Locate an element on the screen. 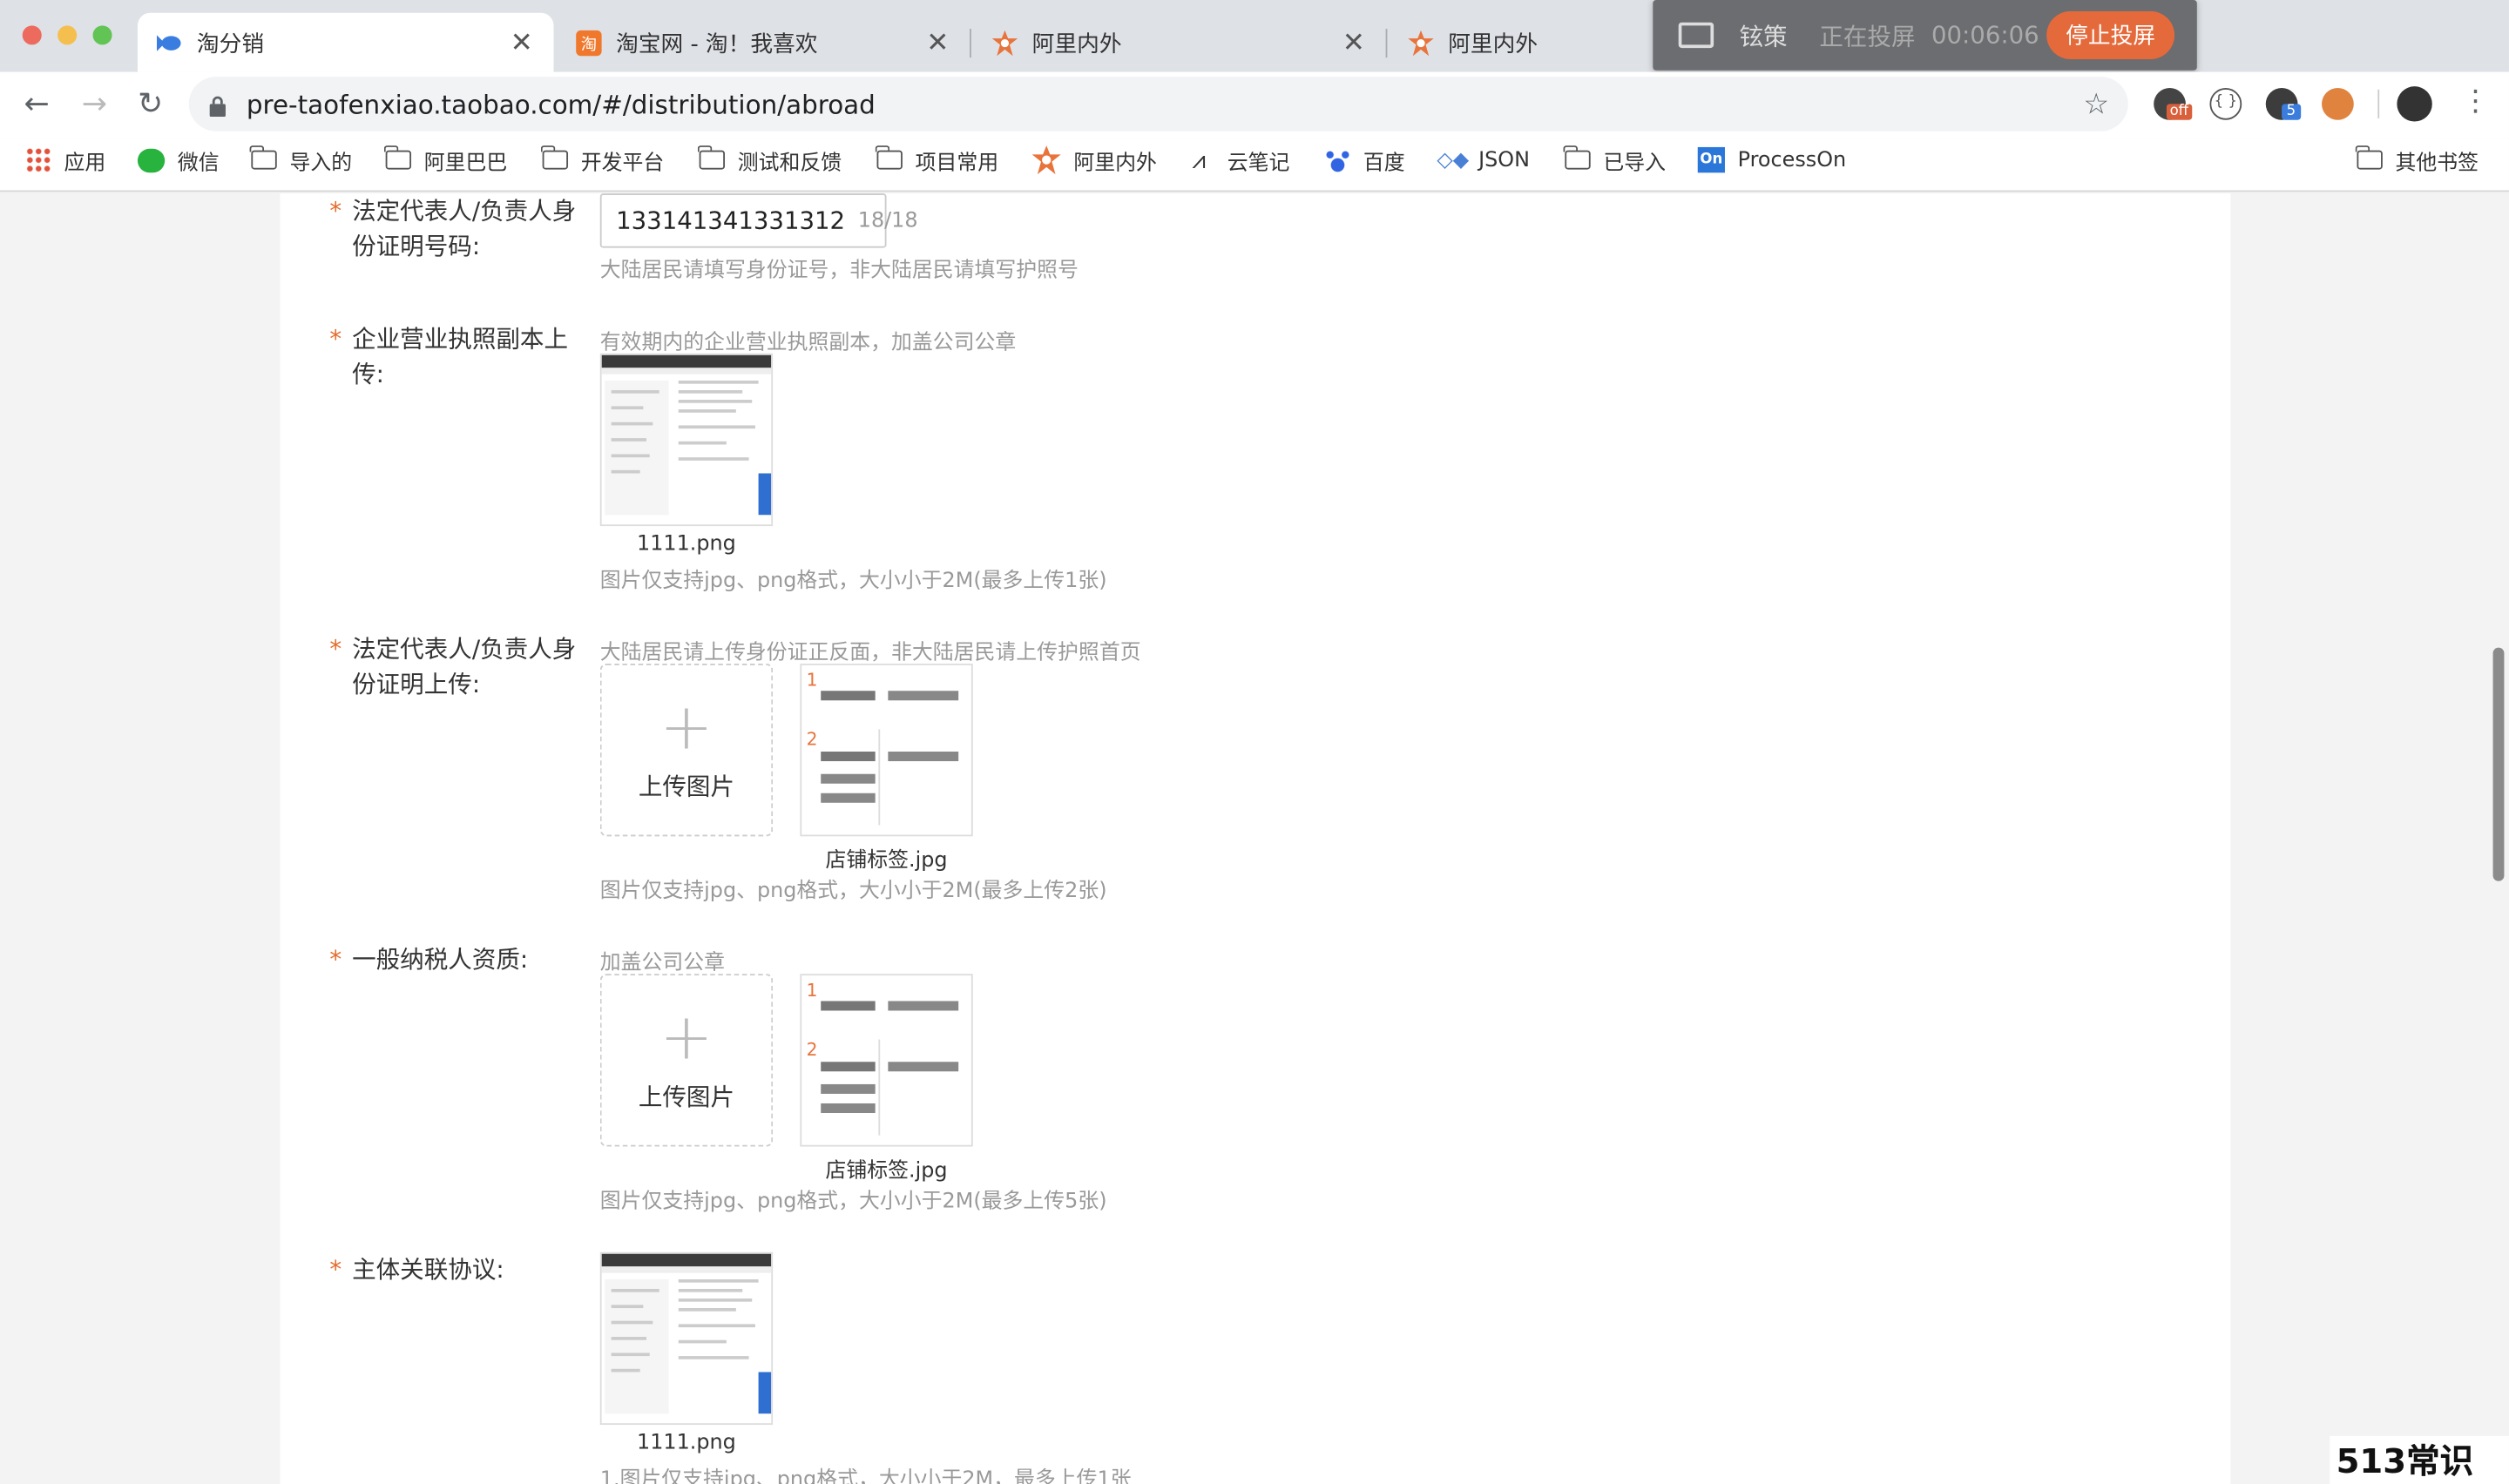  reload-icon: ↻ is located at coordinates (149, 103).